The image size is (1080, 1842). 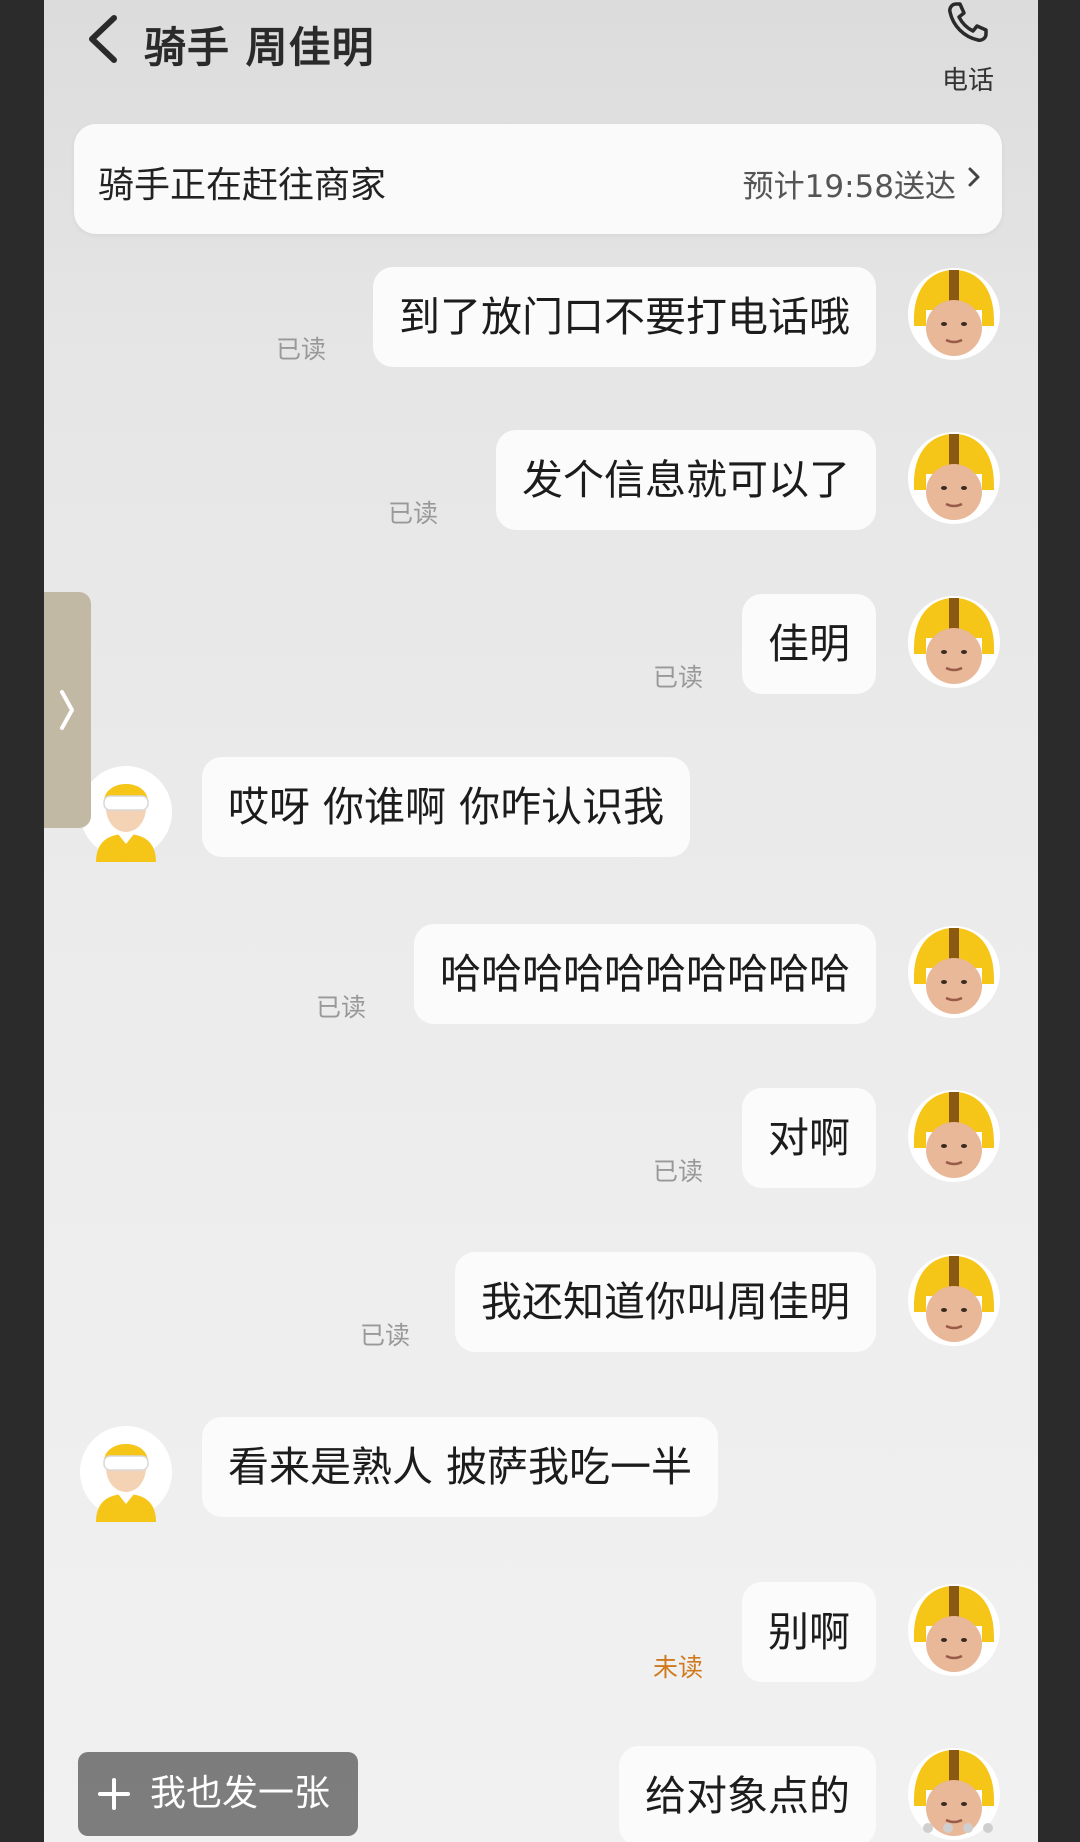 What do you see at coordinates (967, 81) in the screenshot?
I see `call-label: 电话` at bounding box center [967, 81].